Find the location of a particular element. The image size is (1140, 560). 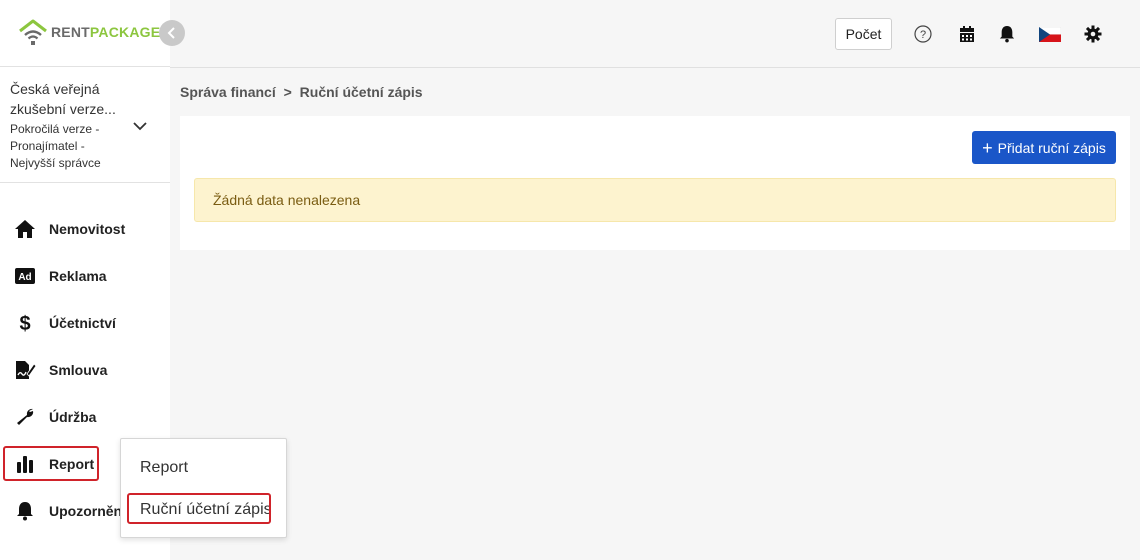

breadcrumb-current: Ruční účetní zápis is located at coordinates (361, 92).